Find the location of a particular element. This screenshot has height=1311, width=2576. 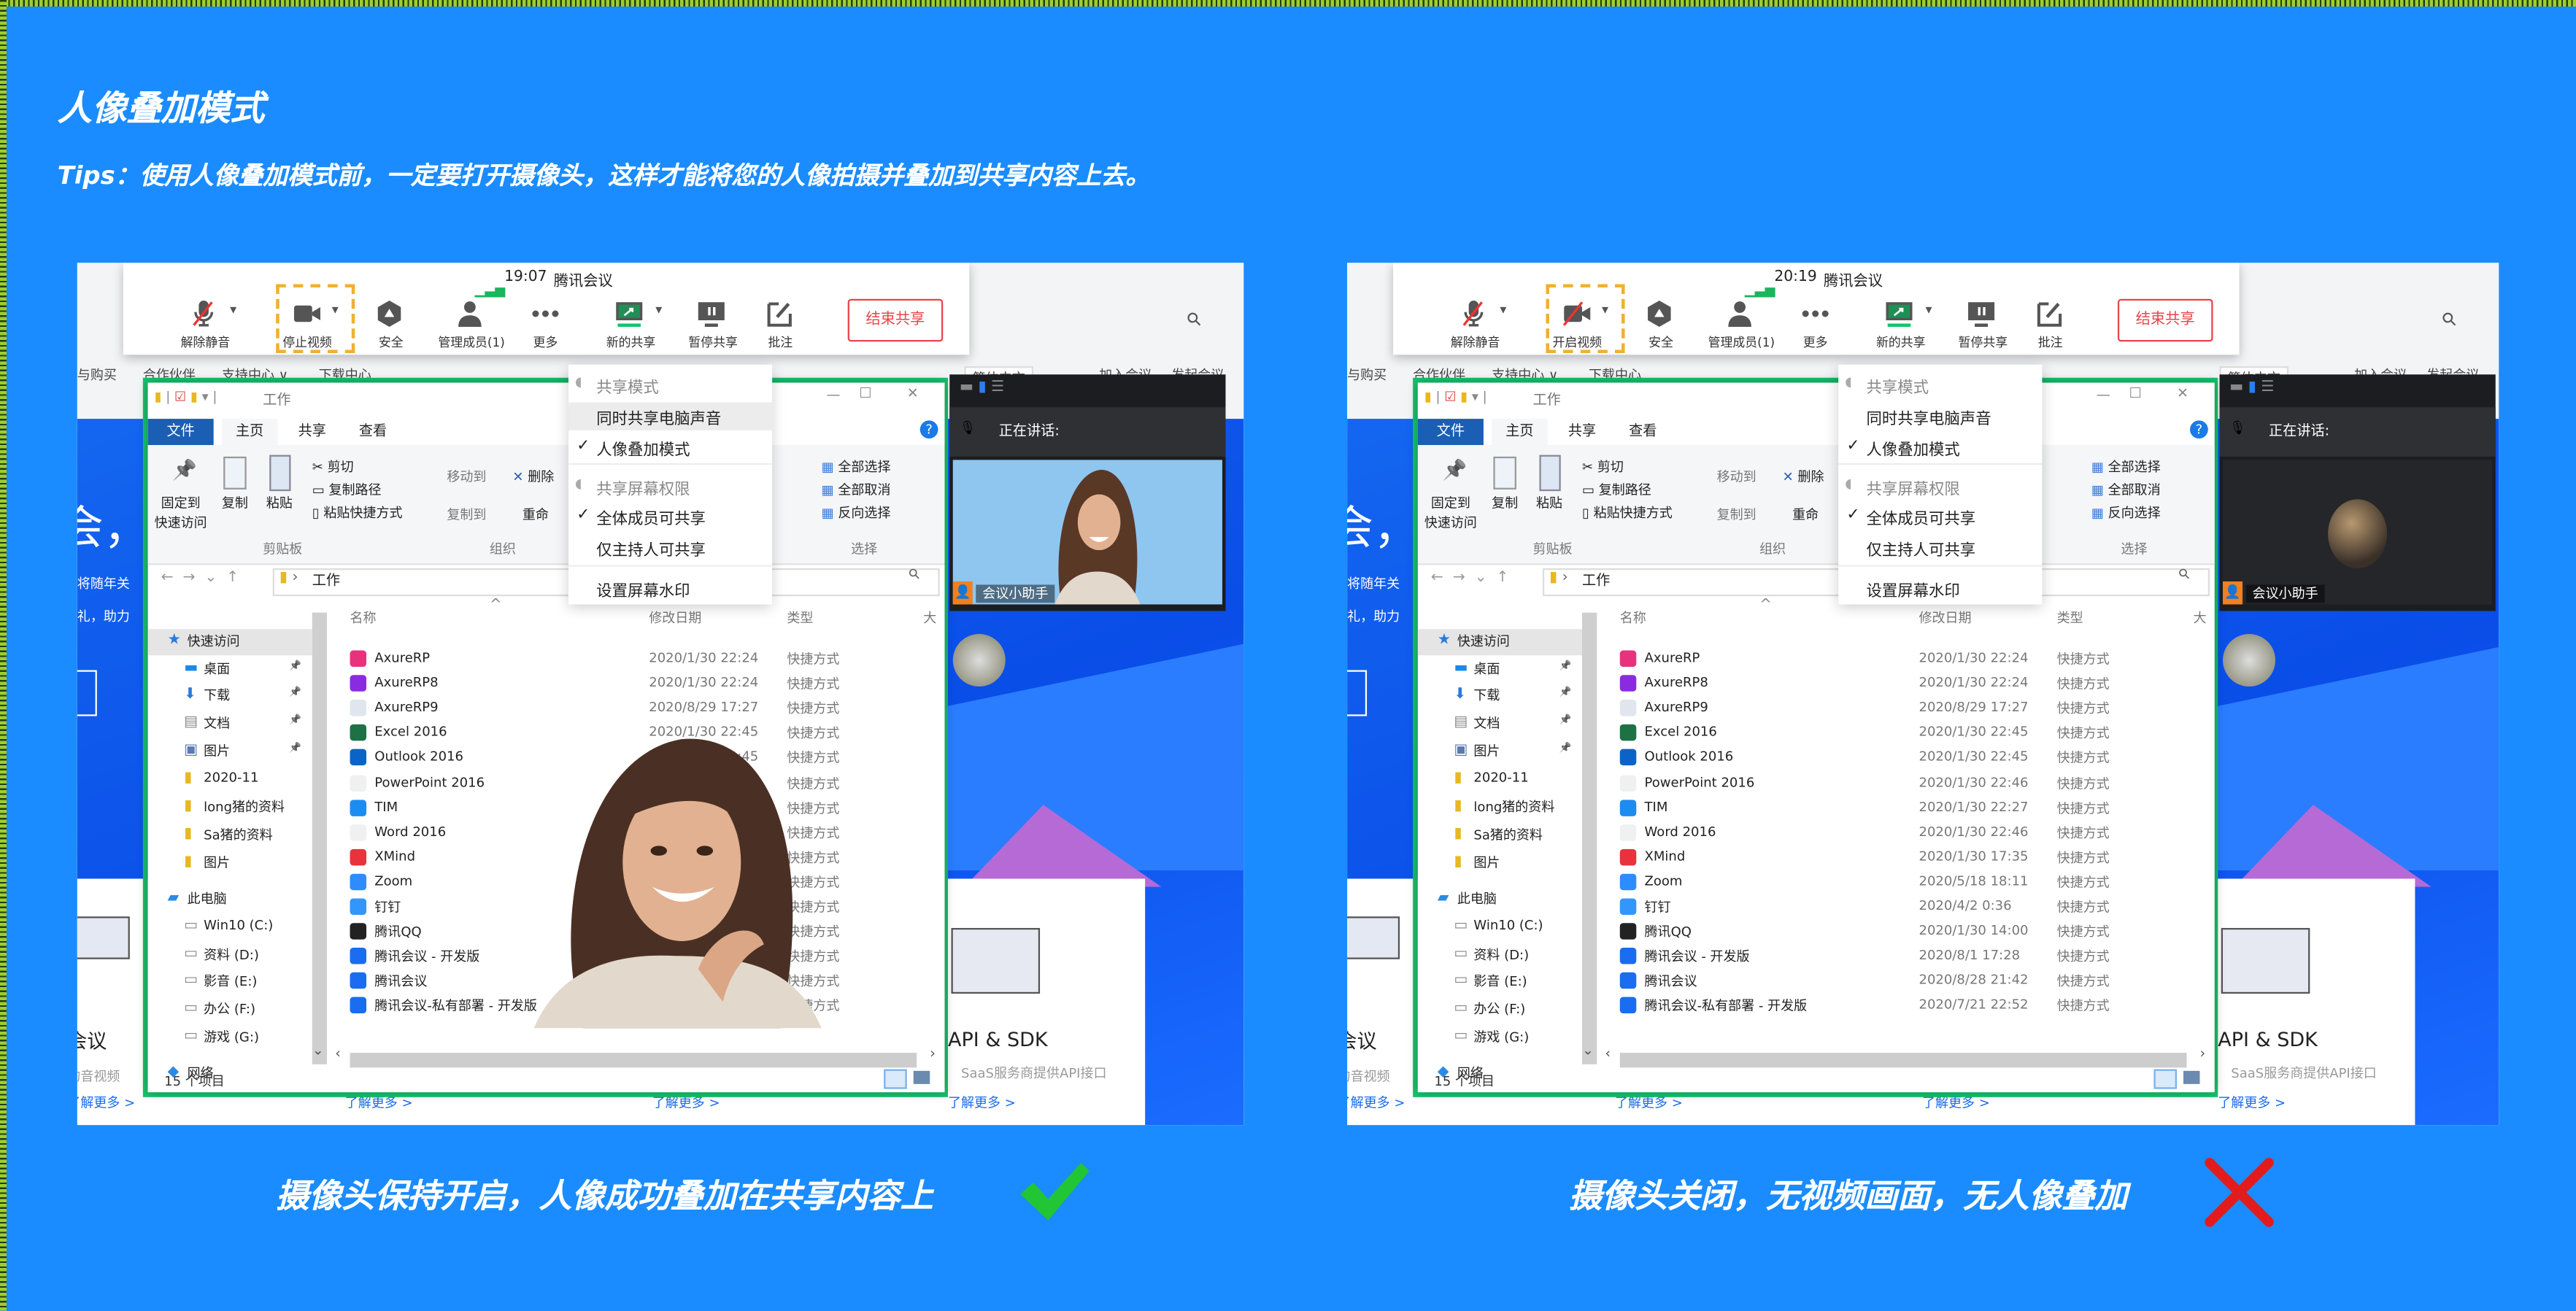

file-row: 腾讯会议 2020/8/28 21:42 快捷方式 is located at coordinates (1908, 982).